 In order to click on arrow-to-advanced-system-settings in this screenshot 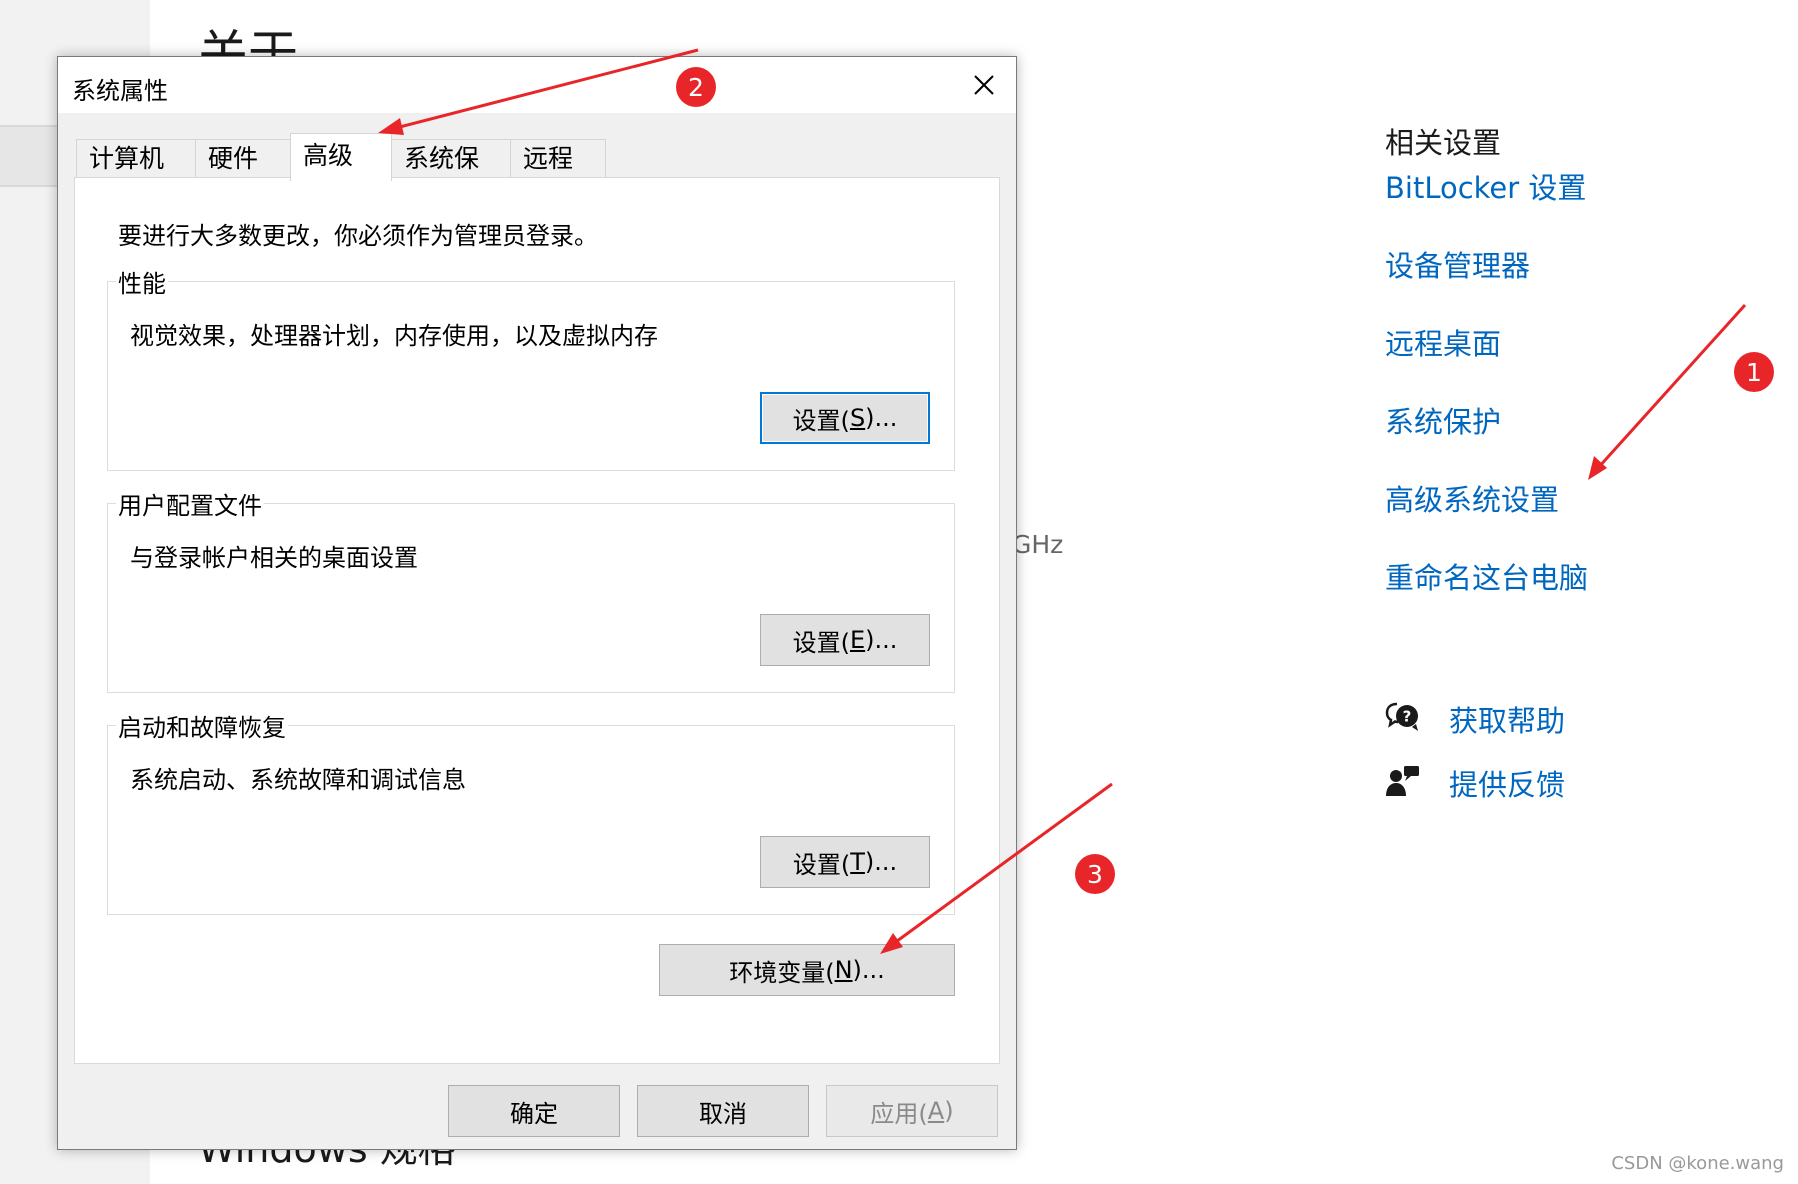, I will do `click(1667, 391)`.